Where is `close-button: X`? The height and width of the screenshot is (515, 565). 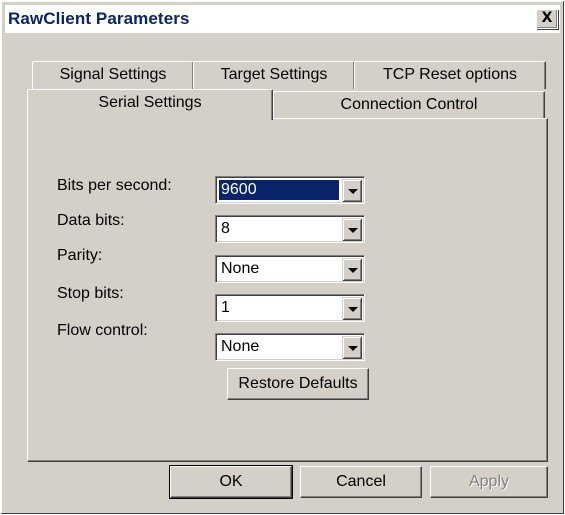 close-button: X is located at coordinates (547, 19).